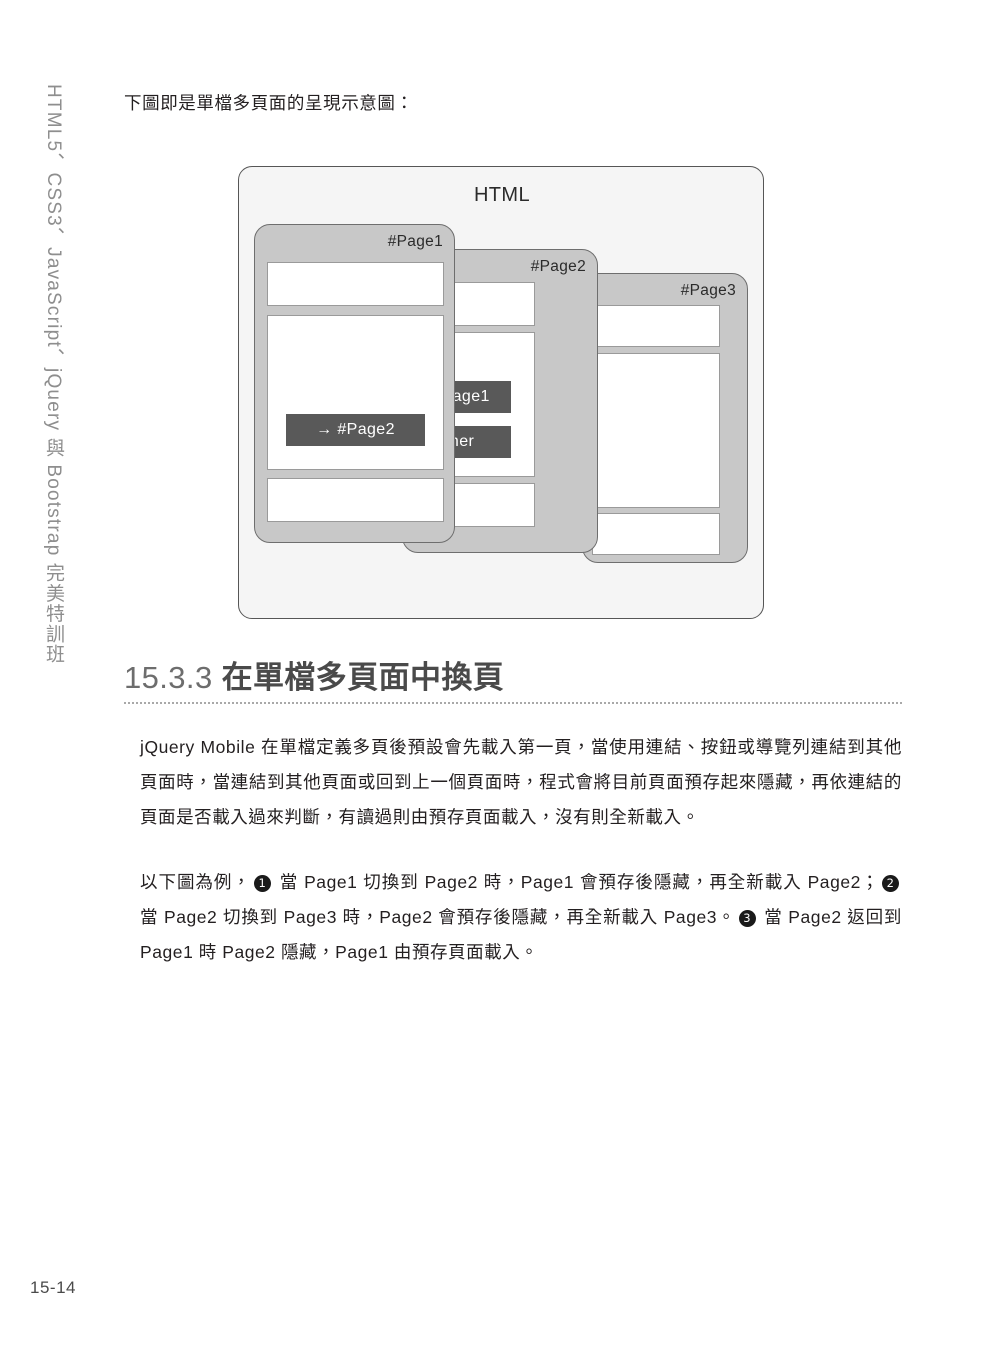 This screenshot has width=1000, height=1353. I want to click on section-heading: 15.3.3 在單檔多頁面中換頁, so click(513, 677).